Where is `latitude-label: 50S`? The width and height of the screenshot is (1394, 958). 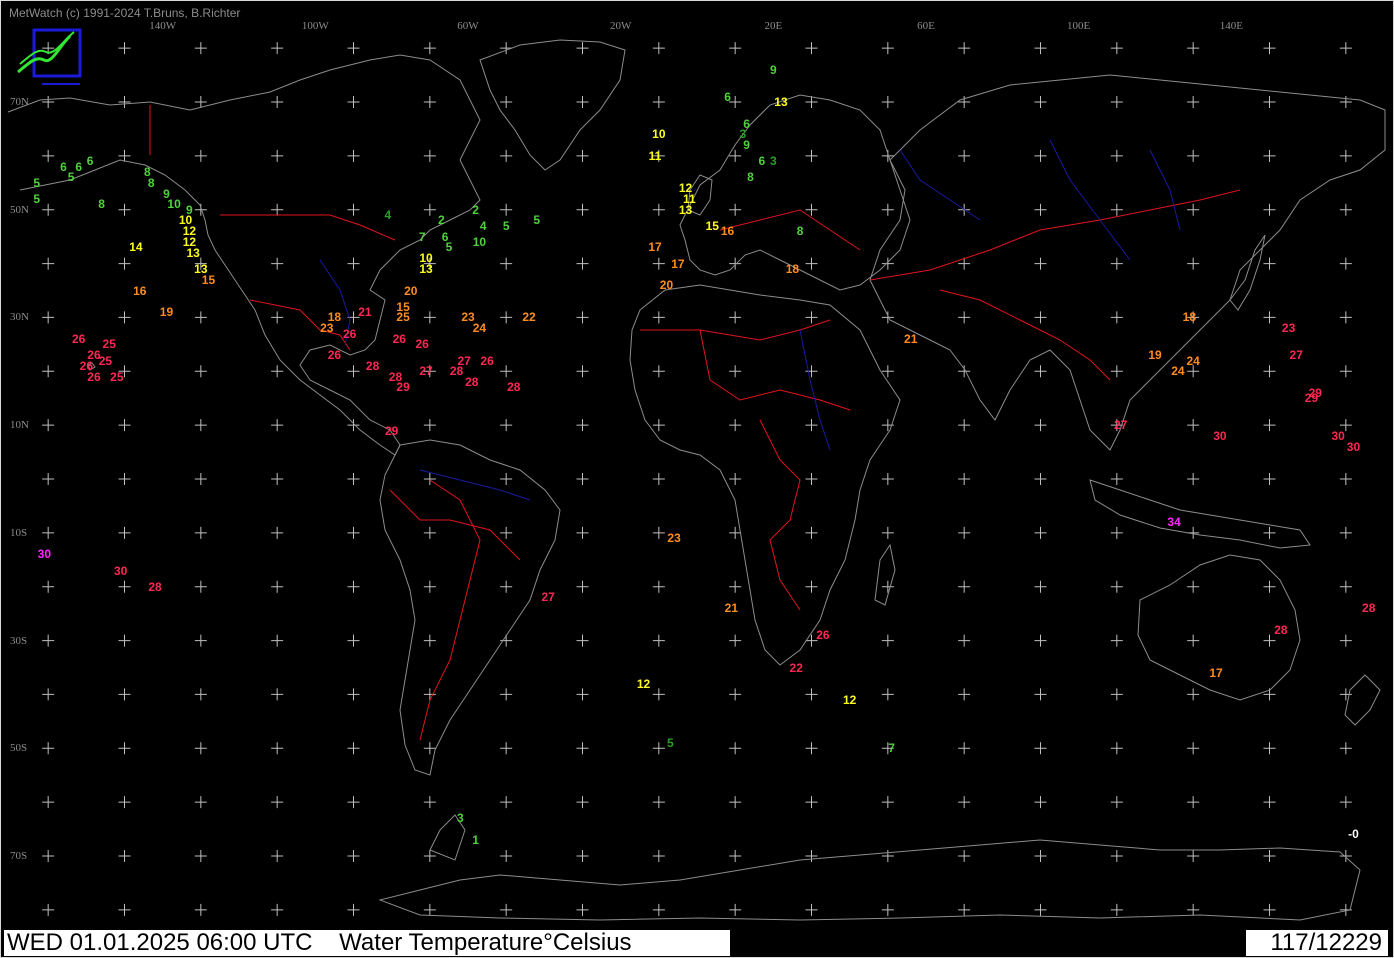 latitude-label: 50S is located at coordinates (19, 748).